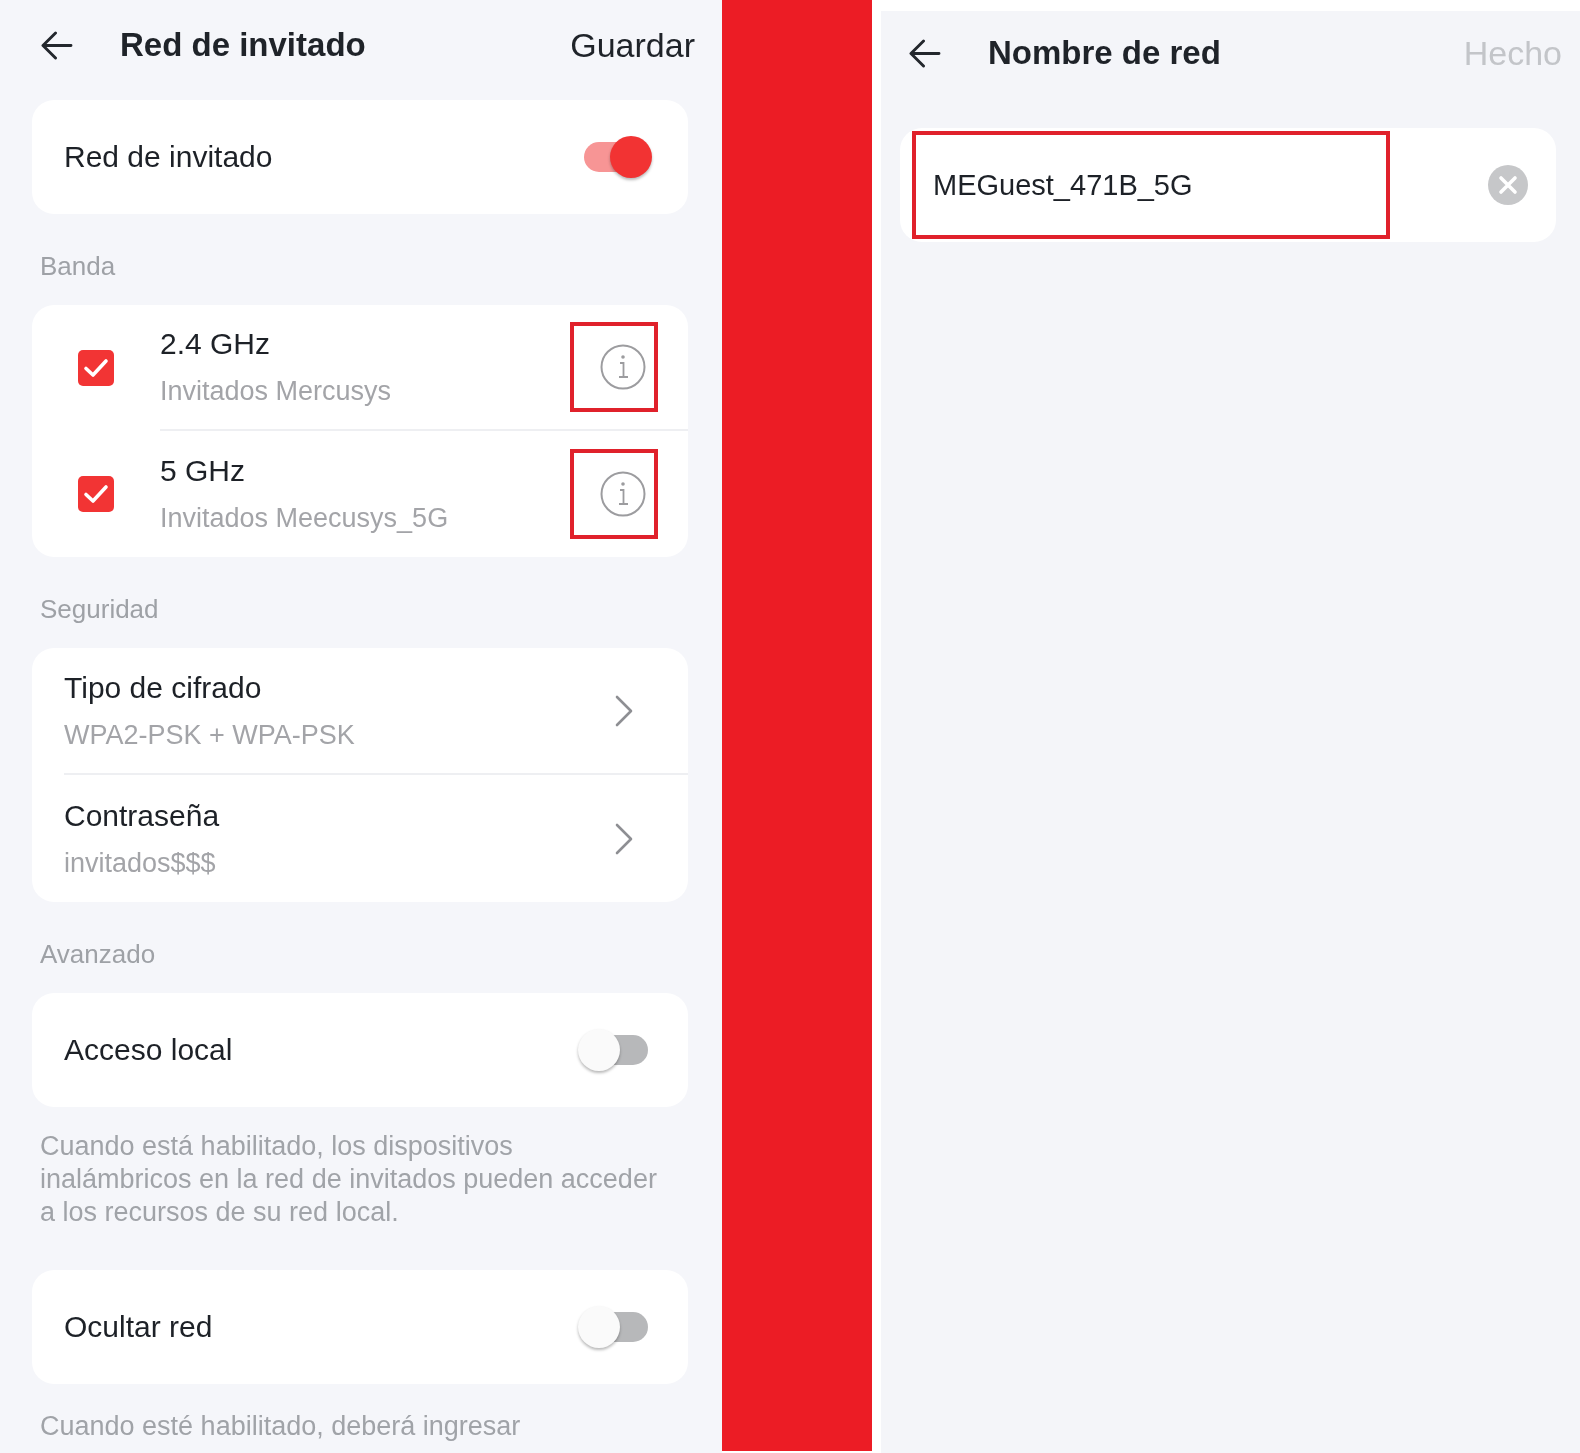 The image size is (1580, 1453). I want to click on network-name-text: Invitados Meecusys_5G, so click(305, 518).